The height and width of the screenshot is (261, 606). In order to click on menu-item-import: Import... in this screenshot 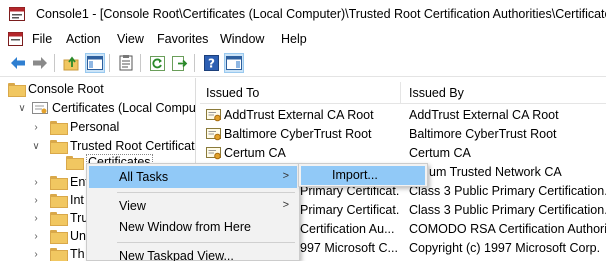, I will do `click(363, 175)`.